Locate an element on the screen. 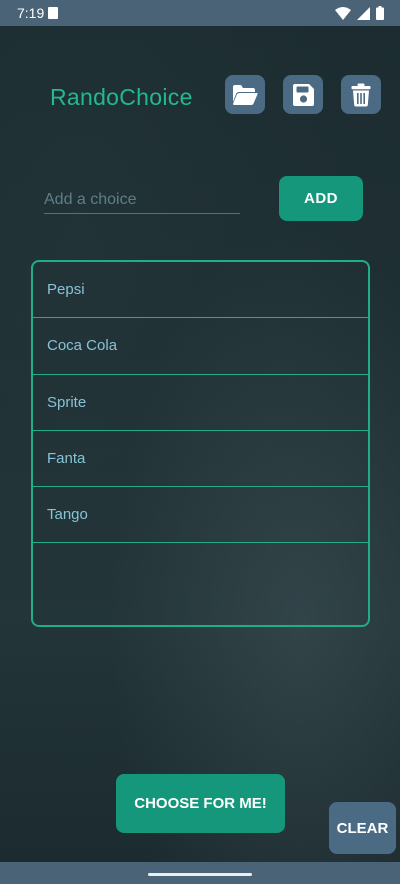 The width and height of the screenshot is (400, 884). trash-icon is located at coordinates (361, 94).